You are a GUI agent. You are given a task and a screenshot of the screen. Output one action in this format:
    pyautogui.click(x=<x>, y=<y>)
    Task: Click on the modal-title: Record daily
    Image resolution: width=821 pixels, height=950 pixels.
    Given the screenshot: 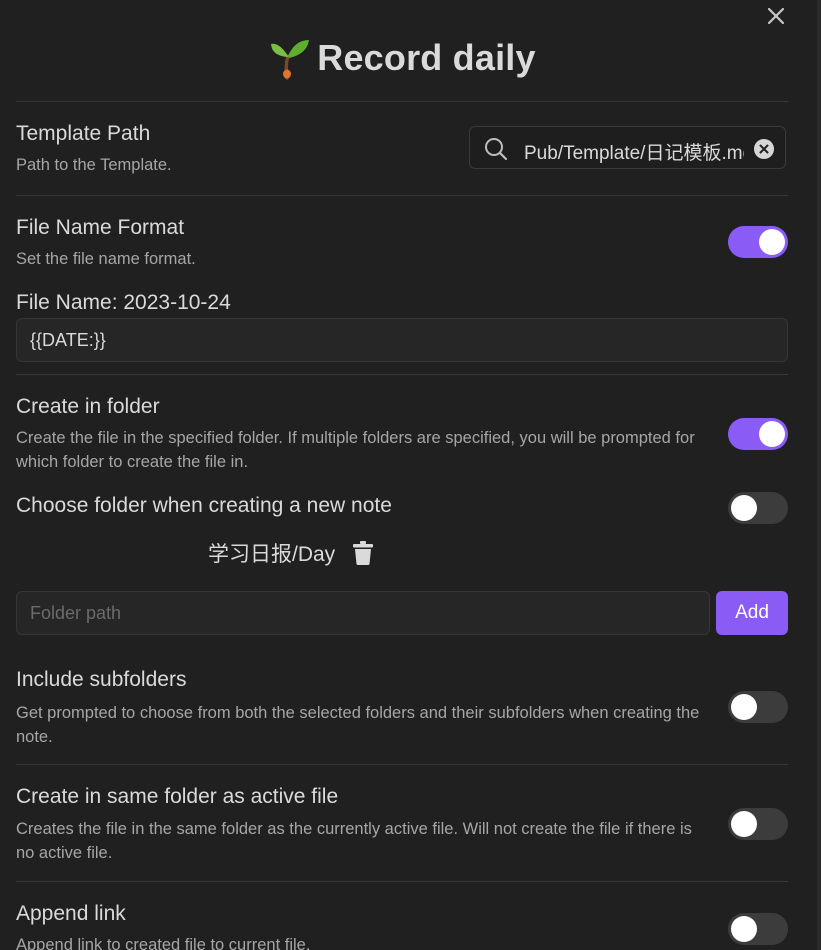 What is the action you would take?
    pyautogui.click(x=402, y=58)
    